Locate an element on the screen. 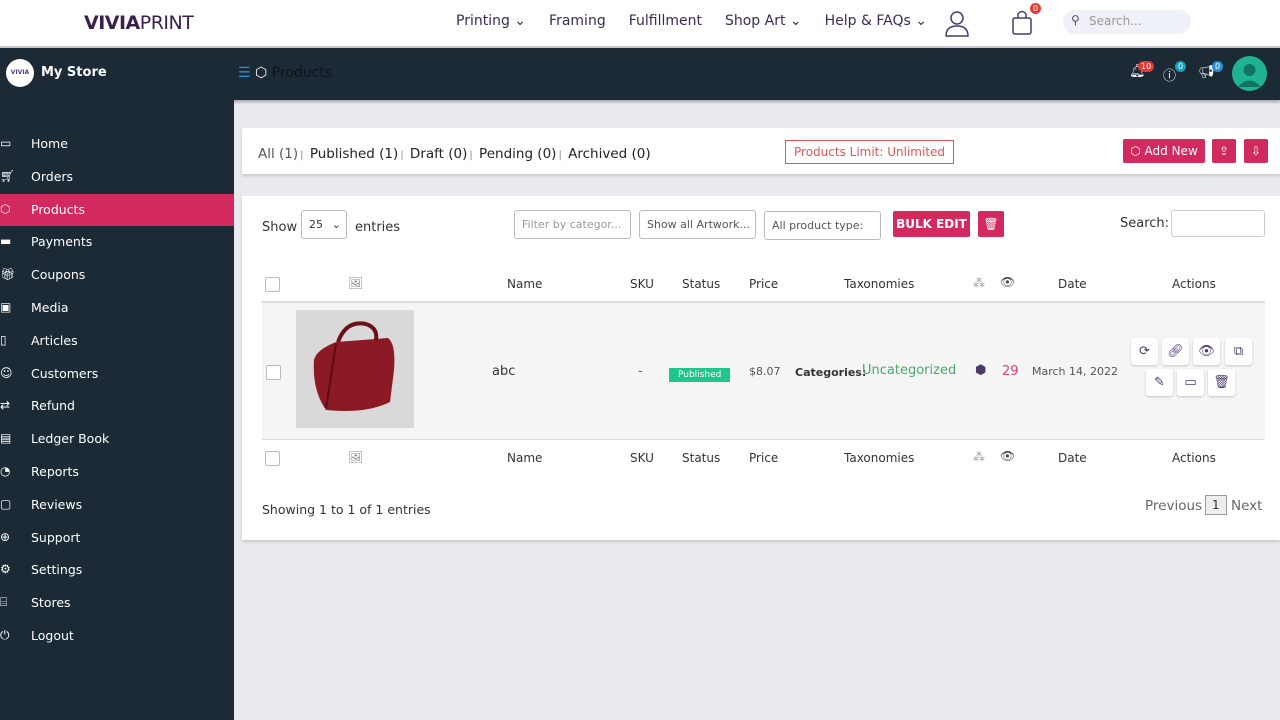 This screenshot has width=1280, height=720. power-icon: ⏻ is located at coordinates (5, 635).